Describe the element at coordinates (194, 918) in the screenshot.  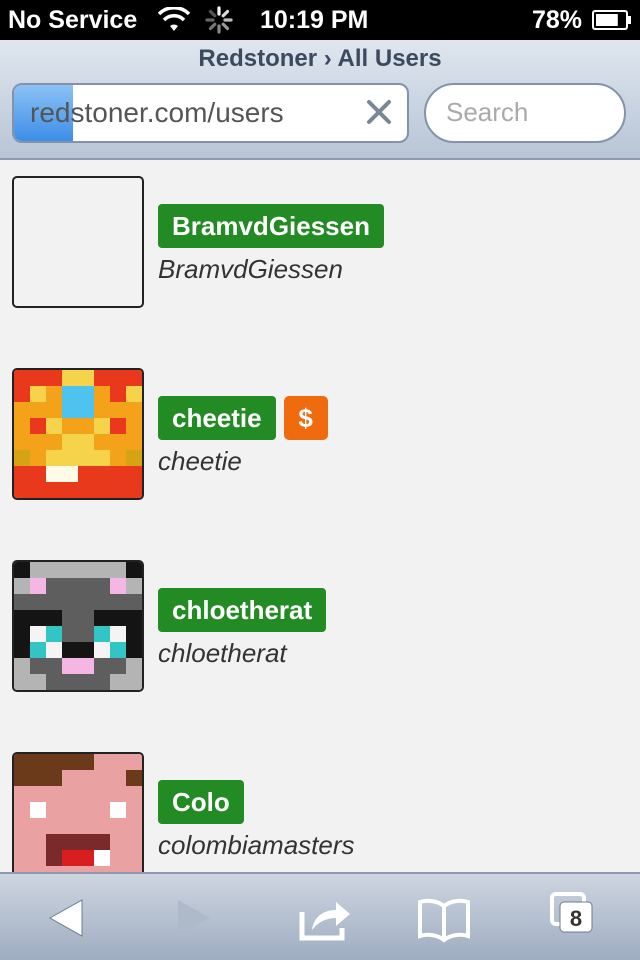
I see `forward-arrow-icon` at that location.